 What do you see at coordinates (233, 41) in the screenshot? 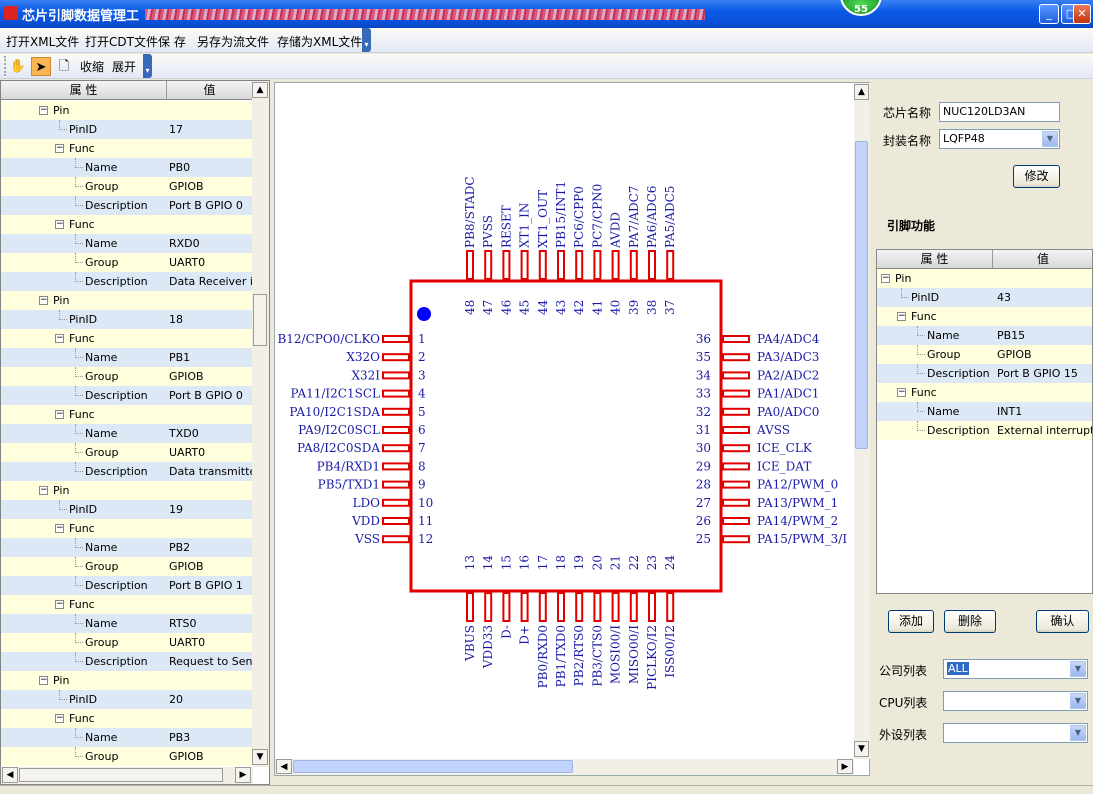
I see `menu-save-as-stream: 另存为流文件` at bounding box center [233, 41].